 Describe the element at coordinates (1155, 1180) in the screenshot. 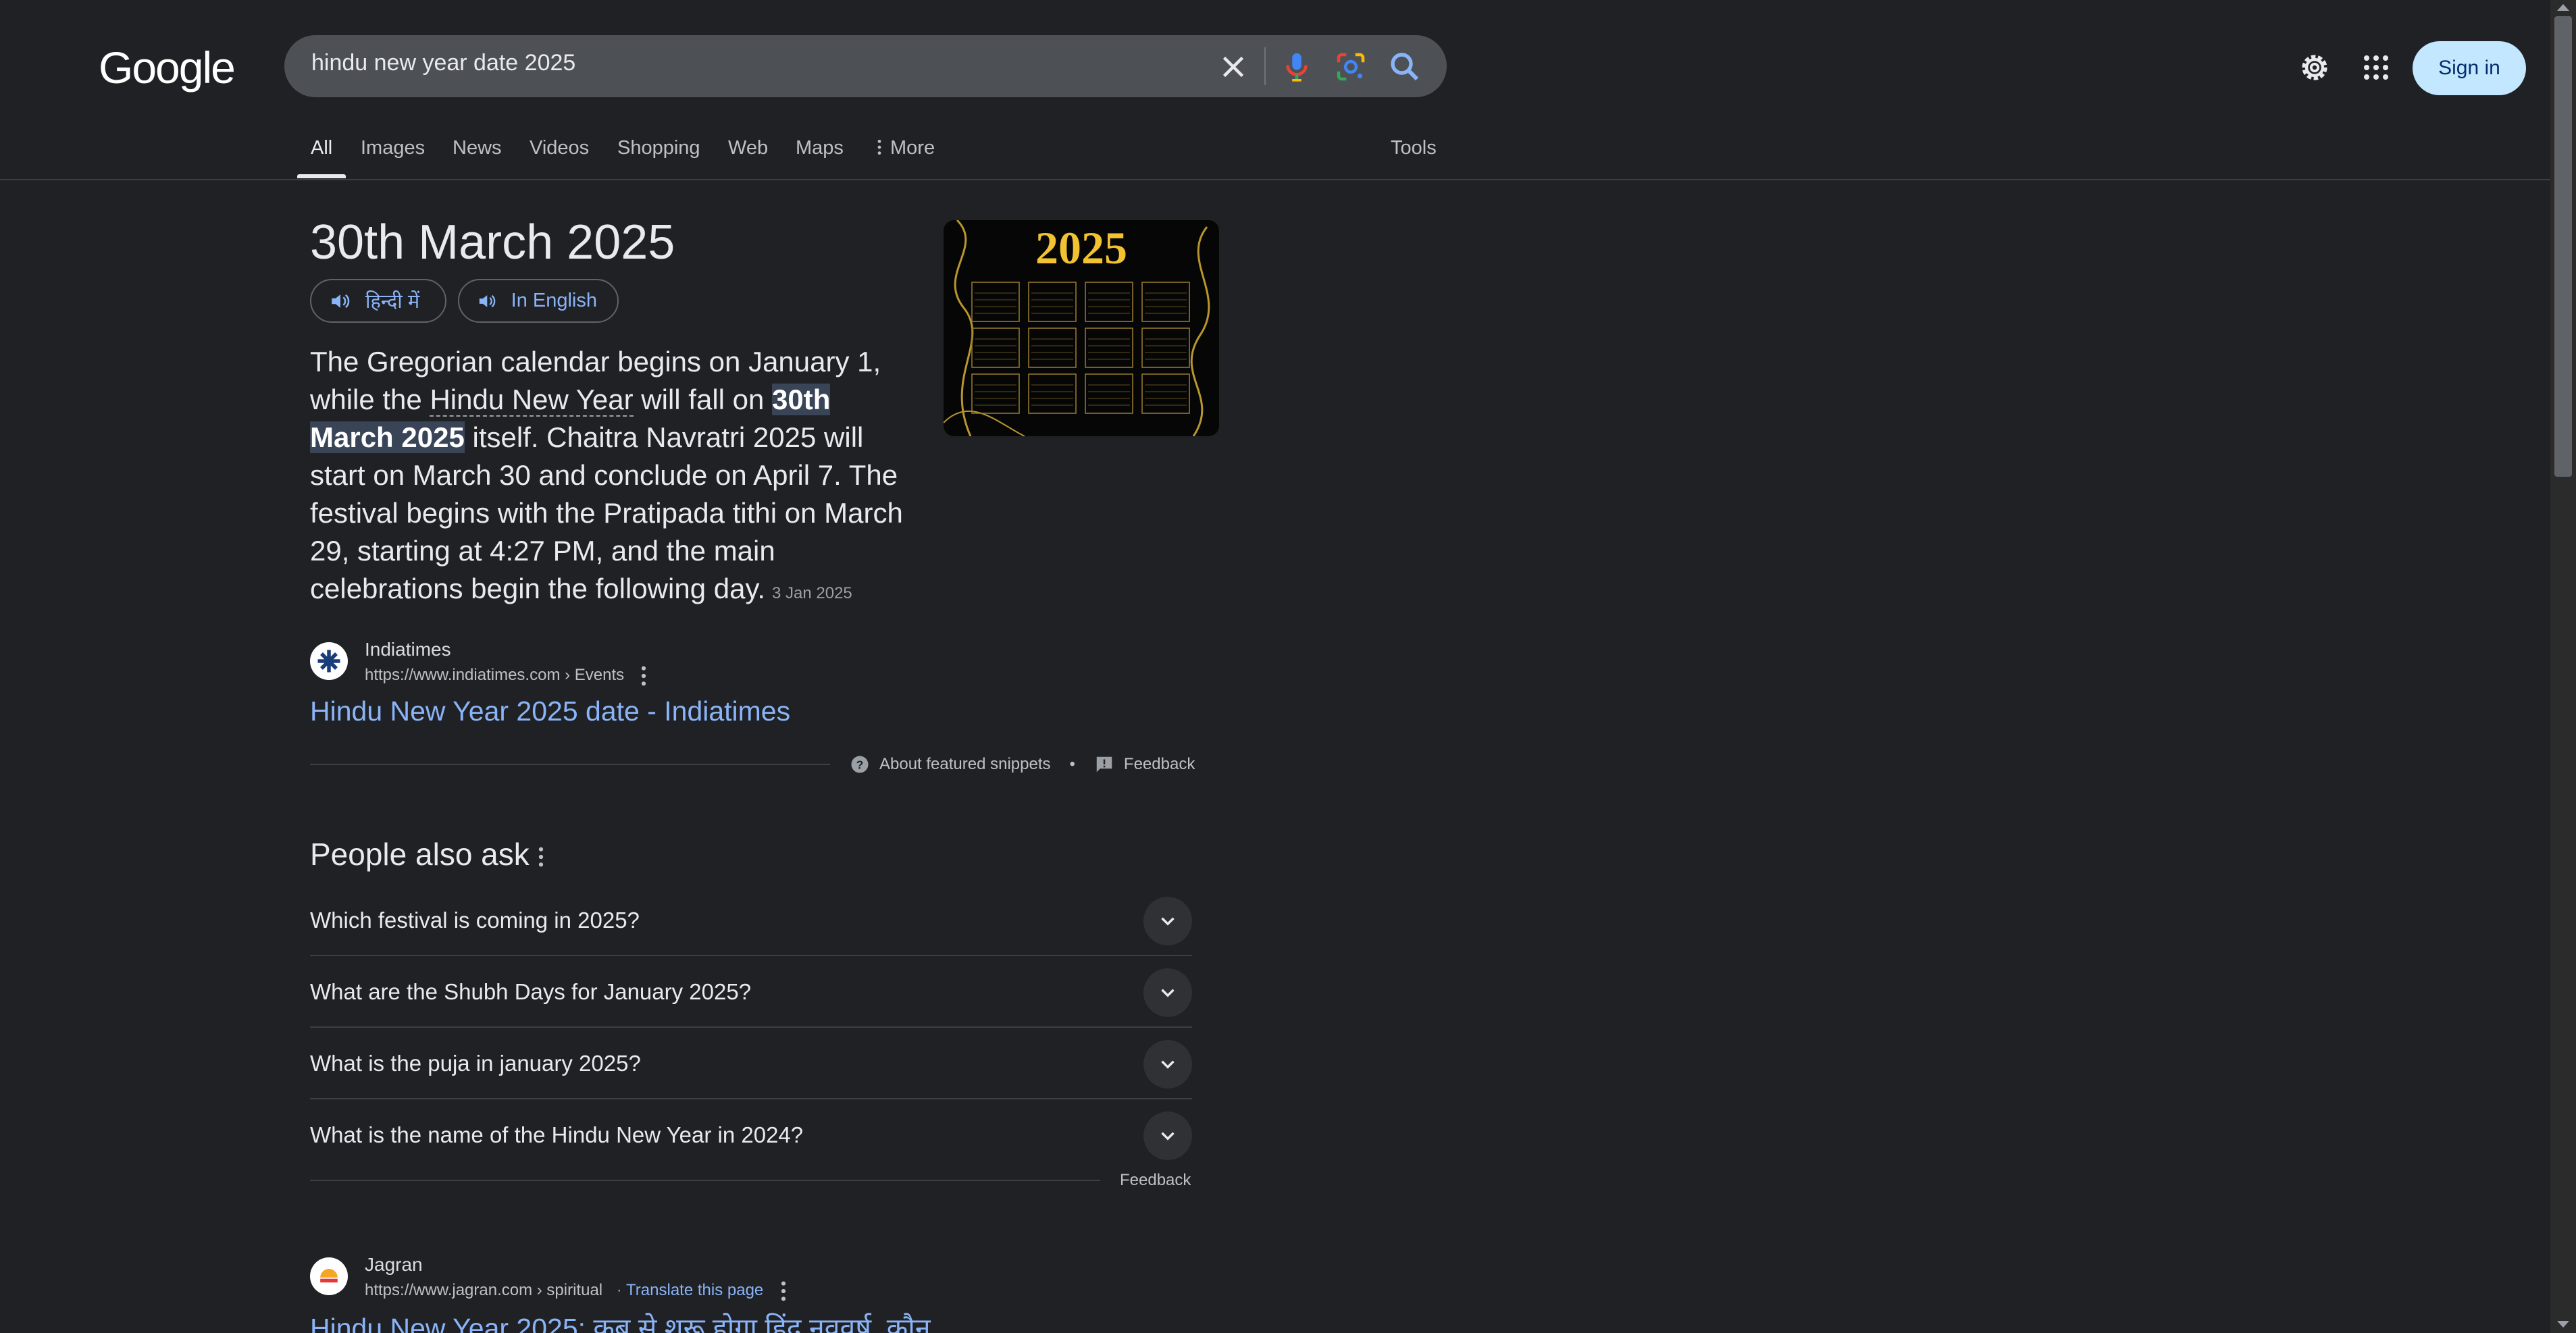

I see `paa-feedback-link: Feedback` at that location.